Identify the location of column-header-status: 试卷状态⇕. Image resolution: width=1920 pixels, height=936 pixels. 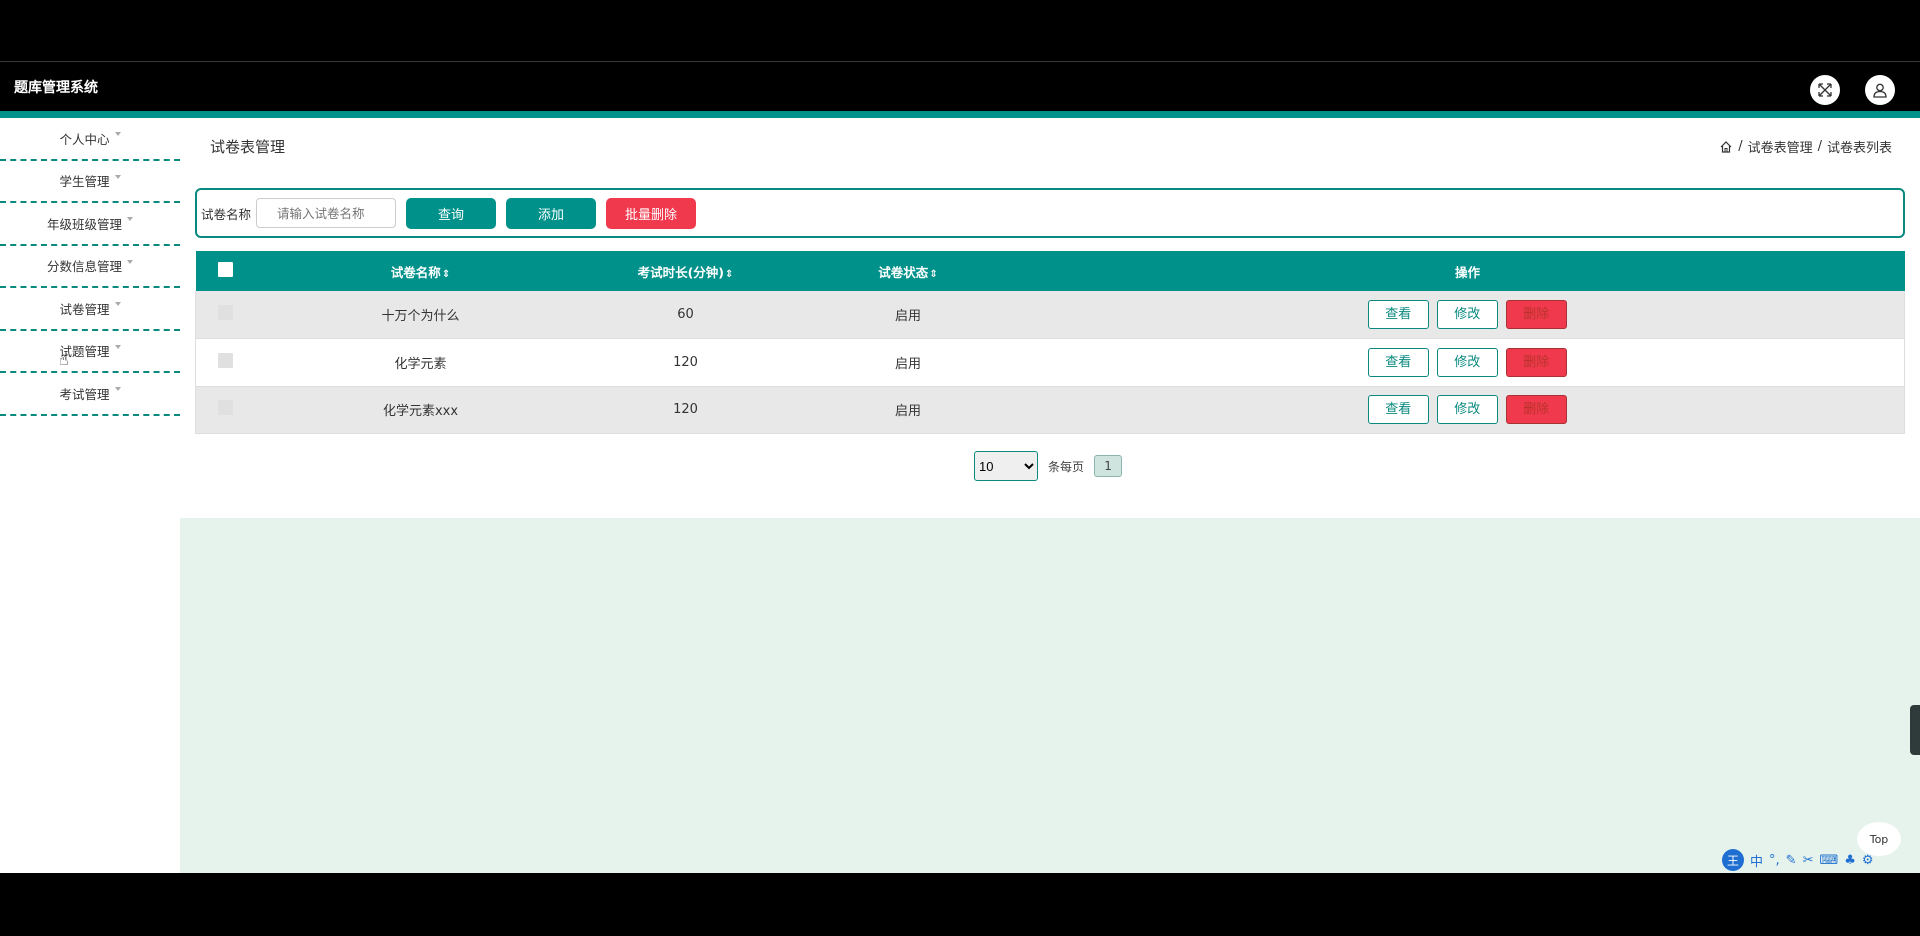
(908, 271).